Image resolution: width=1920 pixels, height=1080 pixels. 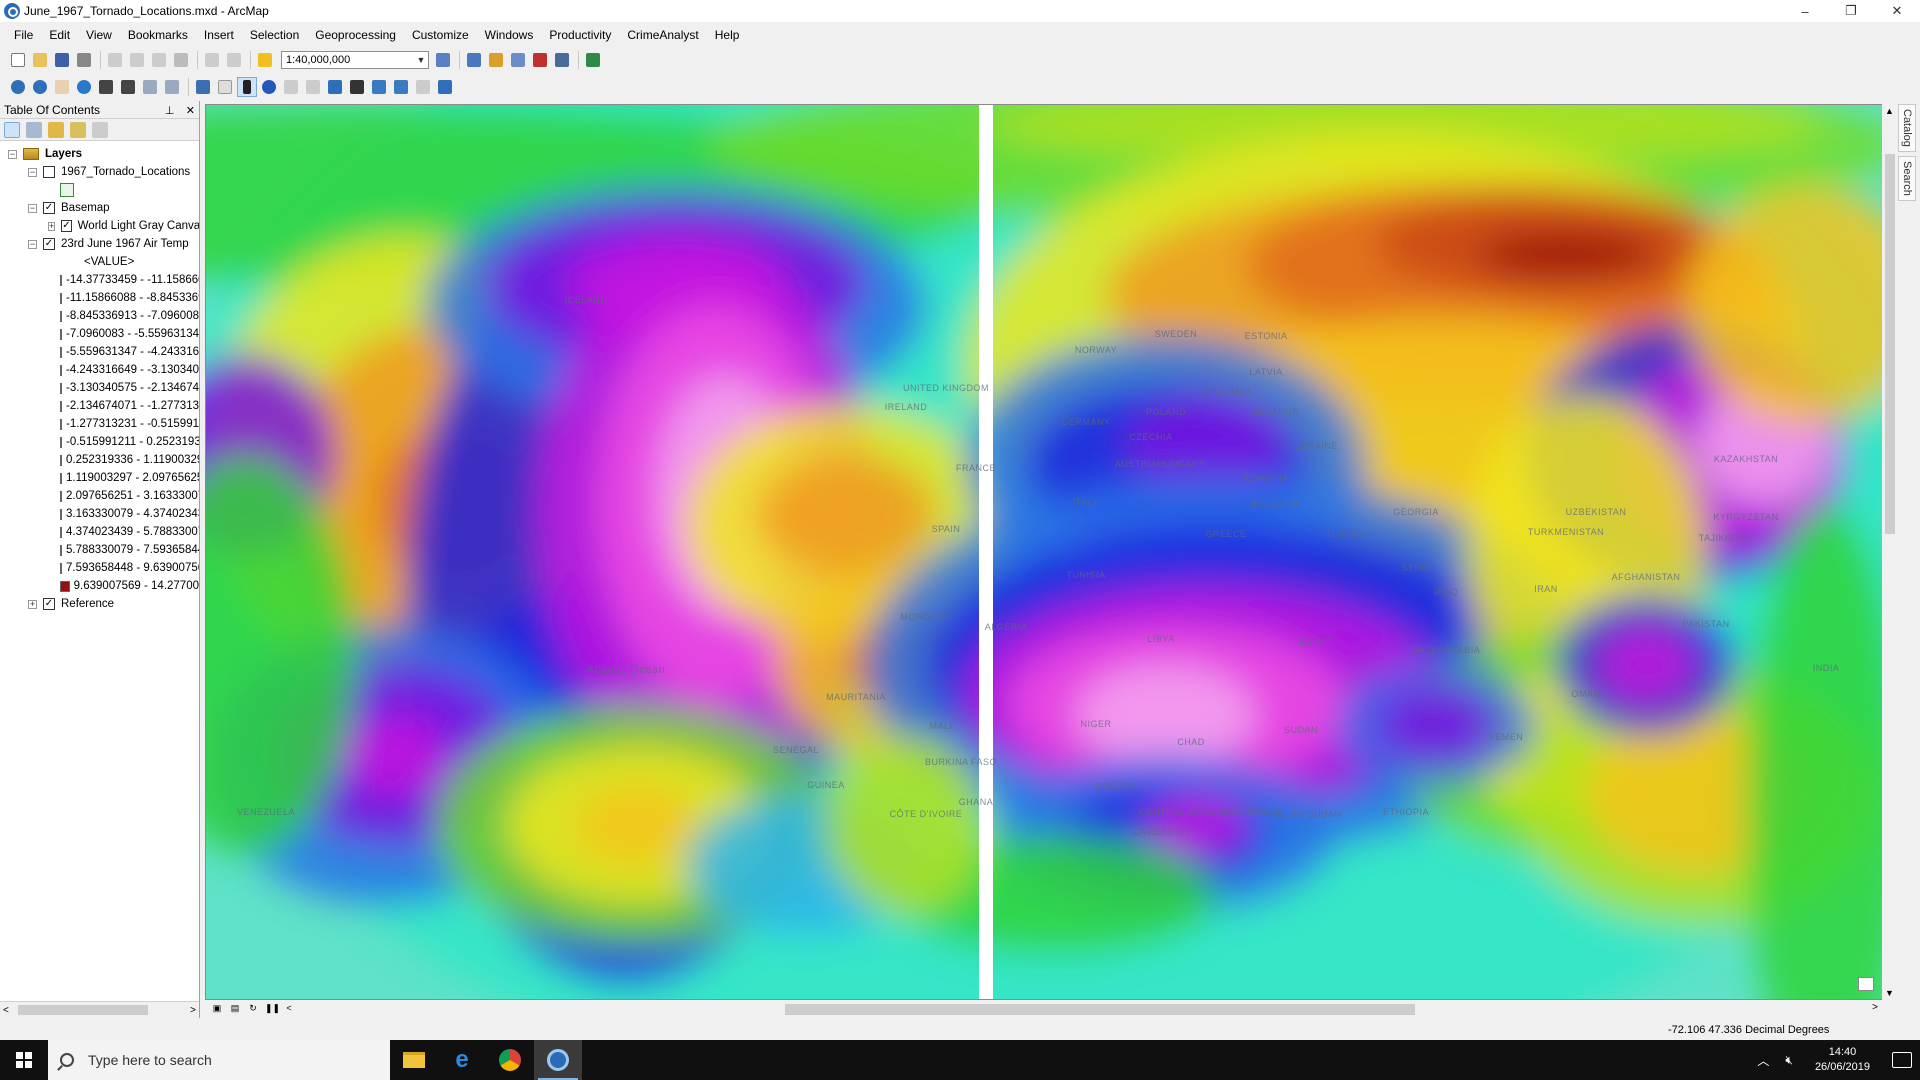 What do you see at coordinates (18, 60) in the screenshot?
I see `new-document-button` at bounding box center [18, 60].